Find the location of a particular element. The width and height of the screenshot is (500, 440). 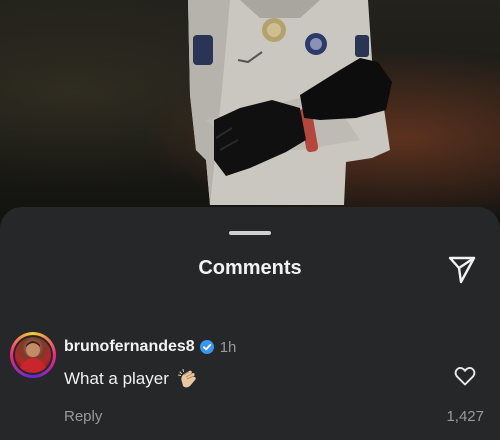

comment-username: brunofernandes8 is located at coordinates (129, 347).